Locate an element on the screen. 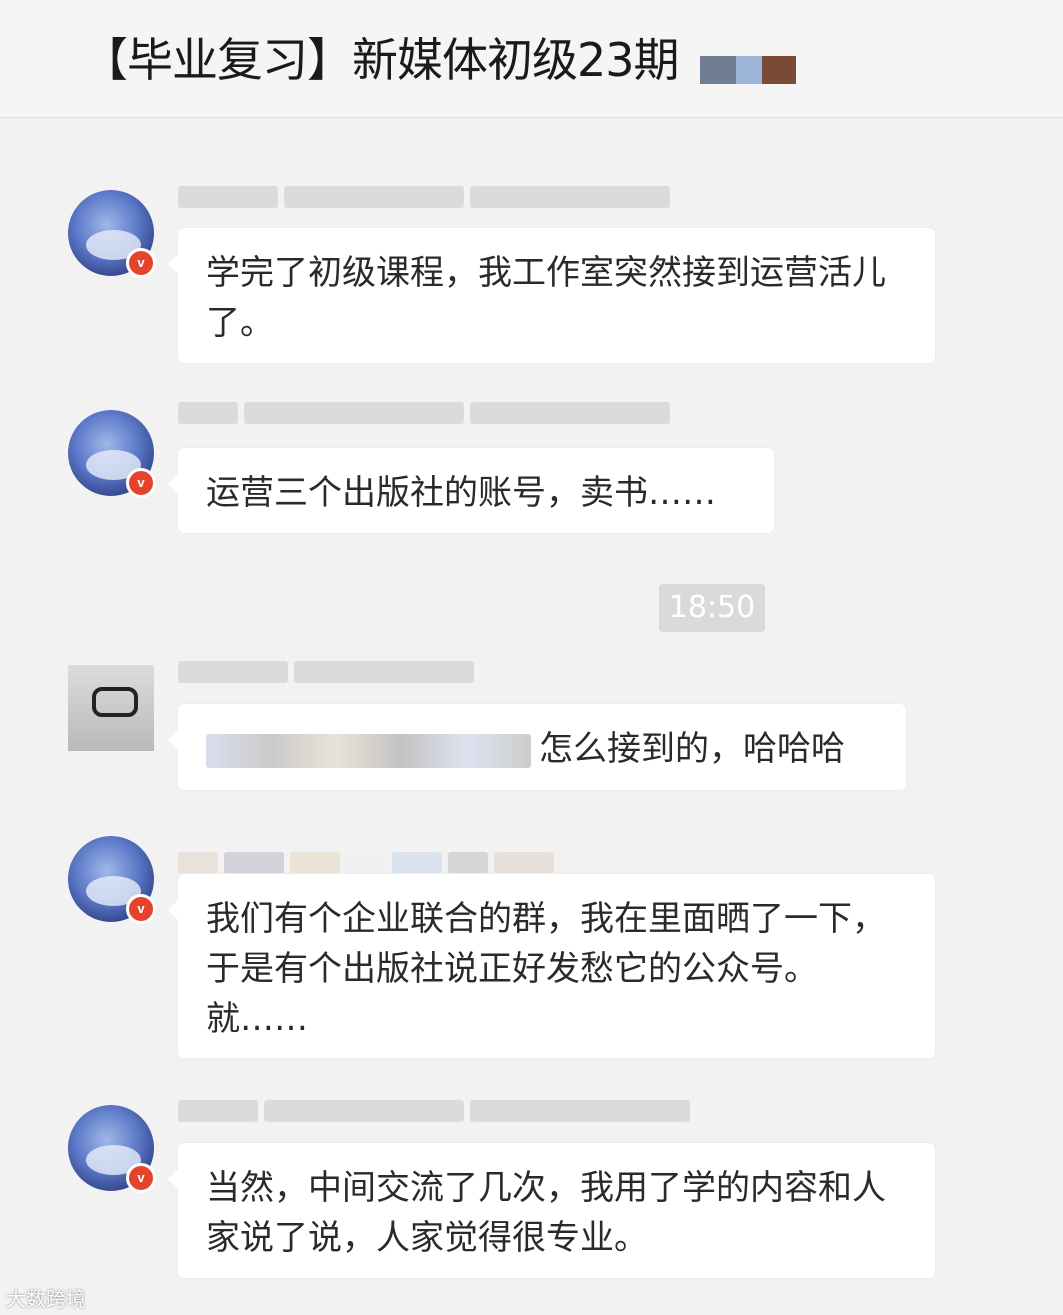 The height and width of the screenshot is (1315, 1063). title-redaction is located at coordinates (748, 70).